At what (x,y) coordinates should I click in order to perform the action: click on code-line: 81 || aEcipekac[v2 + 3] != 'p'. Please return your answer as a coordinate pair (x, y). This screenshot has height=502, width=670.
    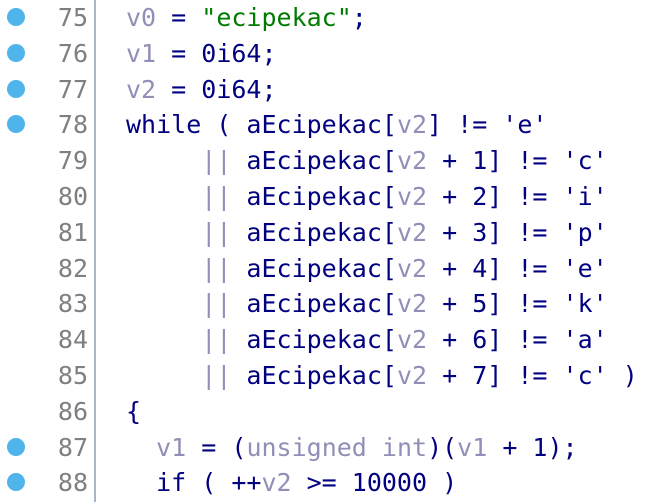
    Looking at the image, I should click on (335, 233).